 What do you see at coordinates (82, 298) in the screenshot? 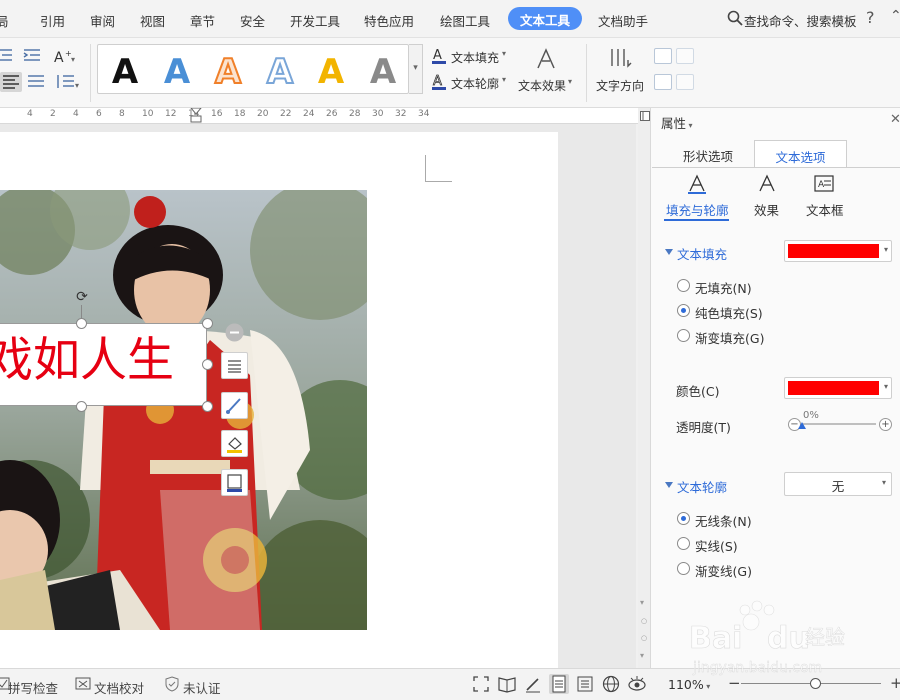
I see `rotate-handle-icon: ⟳` at bounding box center [82, 298].